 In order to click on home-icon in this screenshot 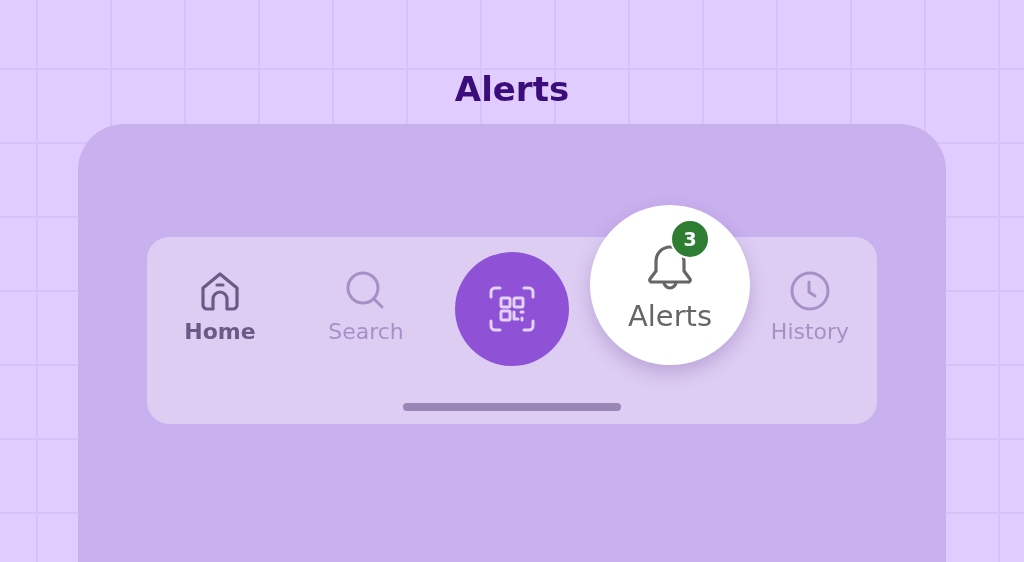, I will do `click(220, 291)`.